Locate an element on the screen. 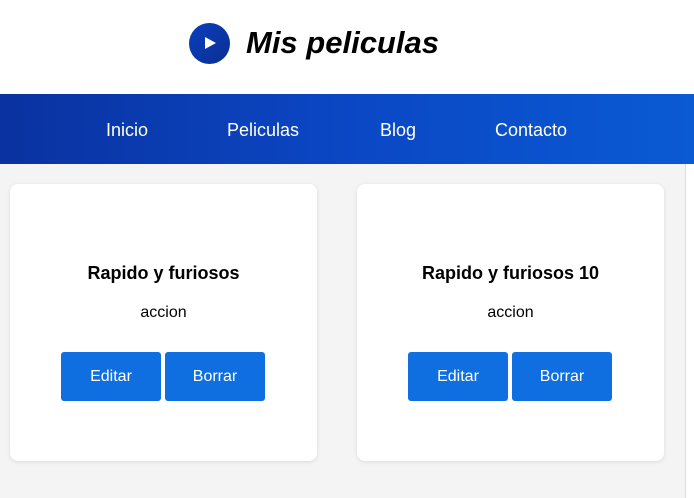  scroll-area is located at coordinates (690, 331).